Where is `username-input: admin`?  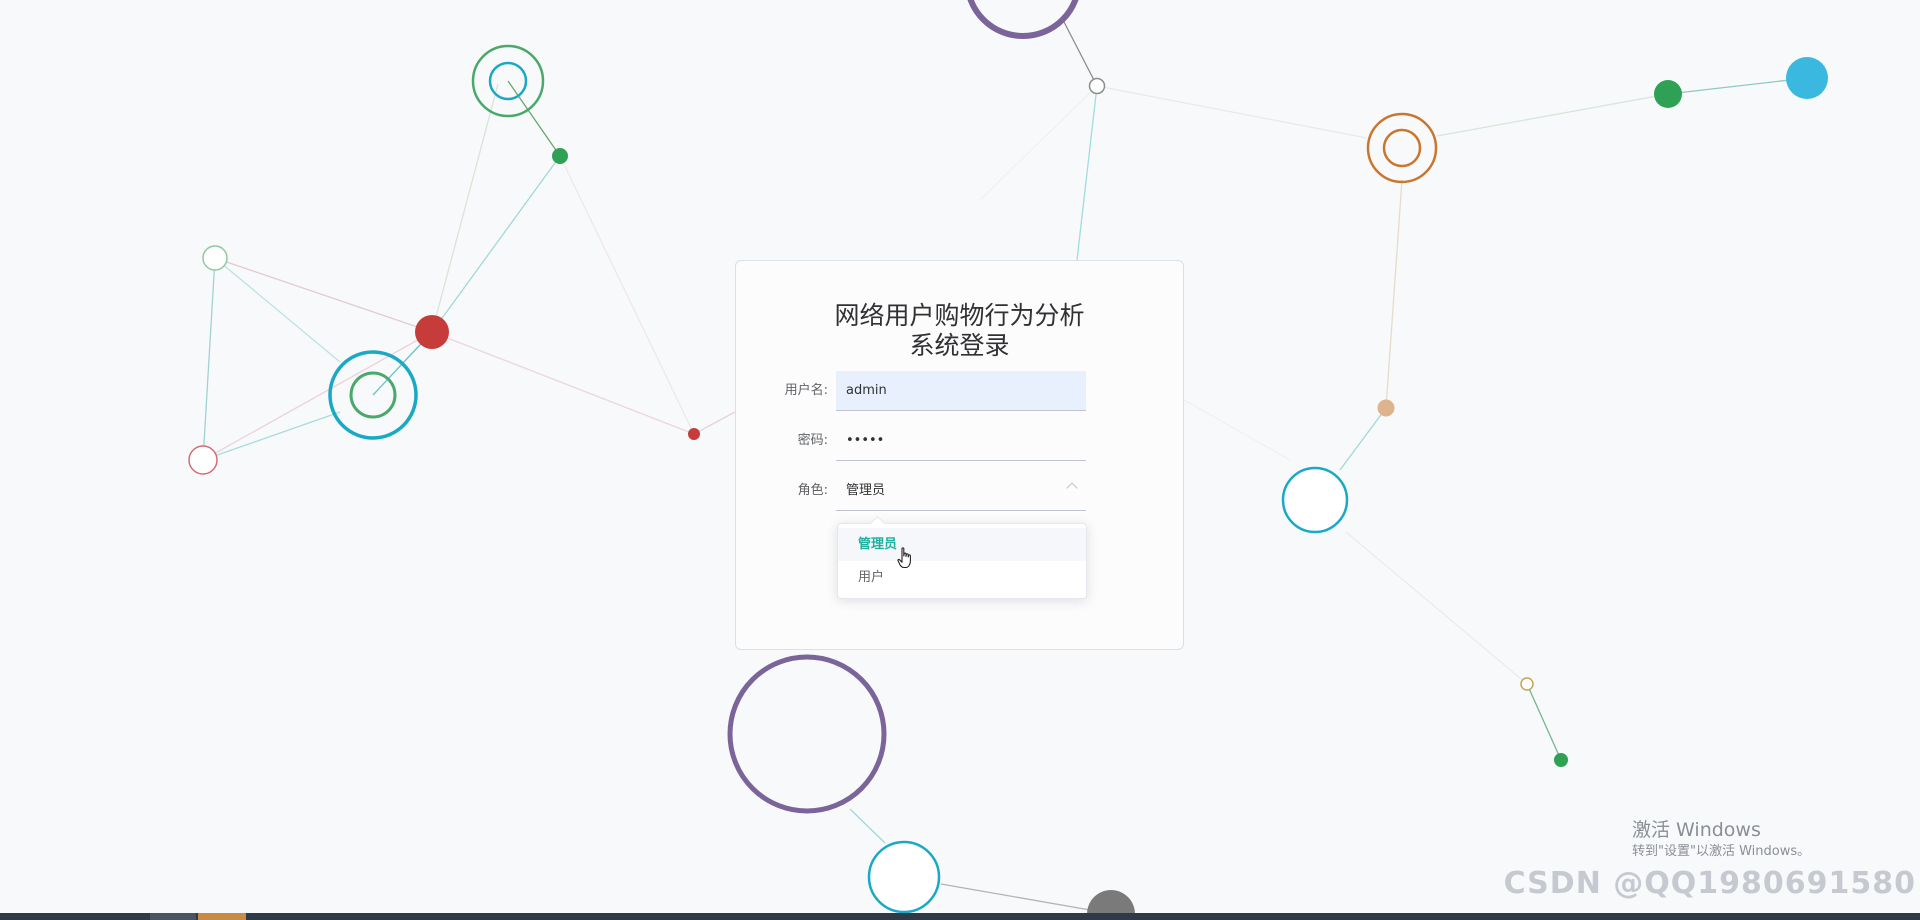 username-input: admin is located at coordinates (961, 391).